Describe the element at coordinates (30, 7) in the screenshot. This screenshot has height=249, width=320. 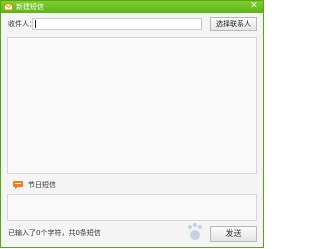
I see `window-title: 新建短信` at that location.